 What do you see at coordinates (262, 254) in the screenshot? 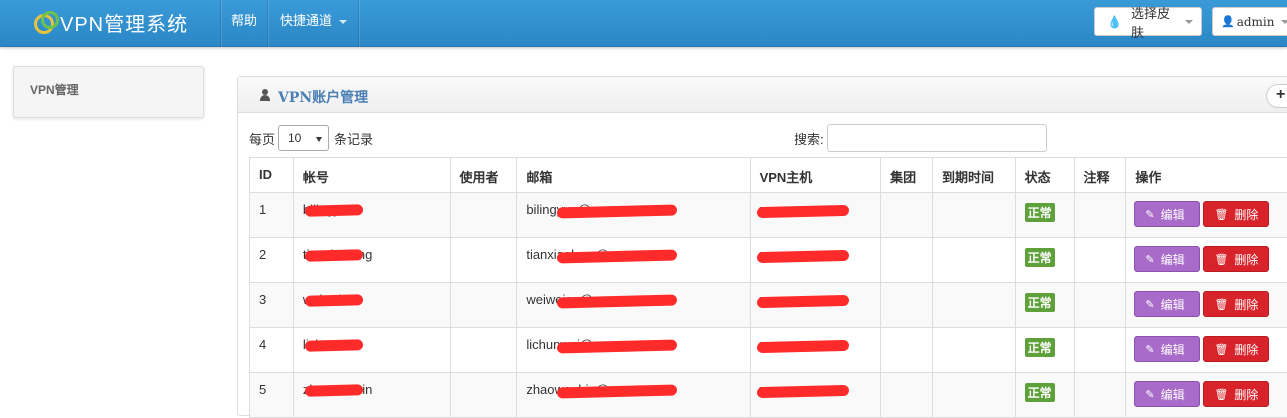
I see `account-id: 2` at bounding box center [262, 254].